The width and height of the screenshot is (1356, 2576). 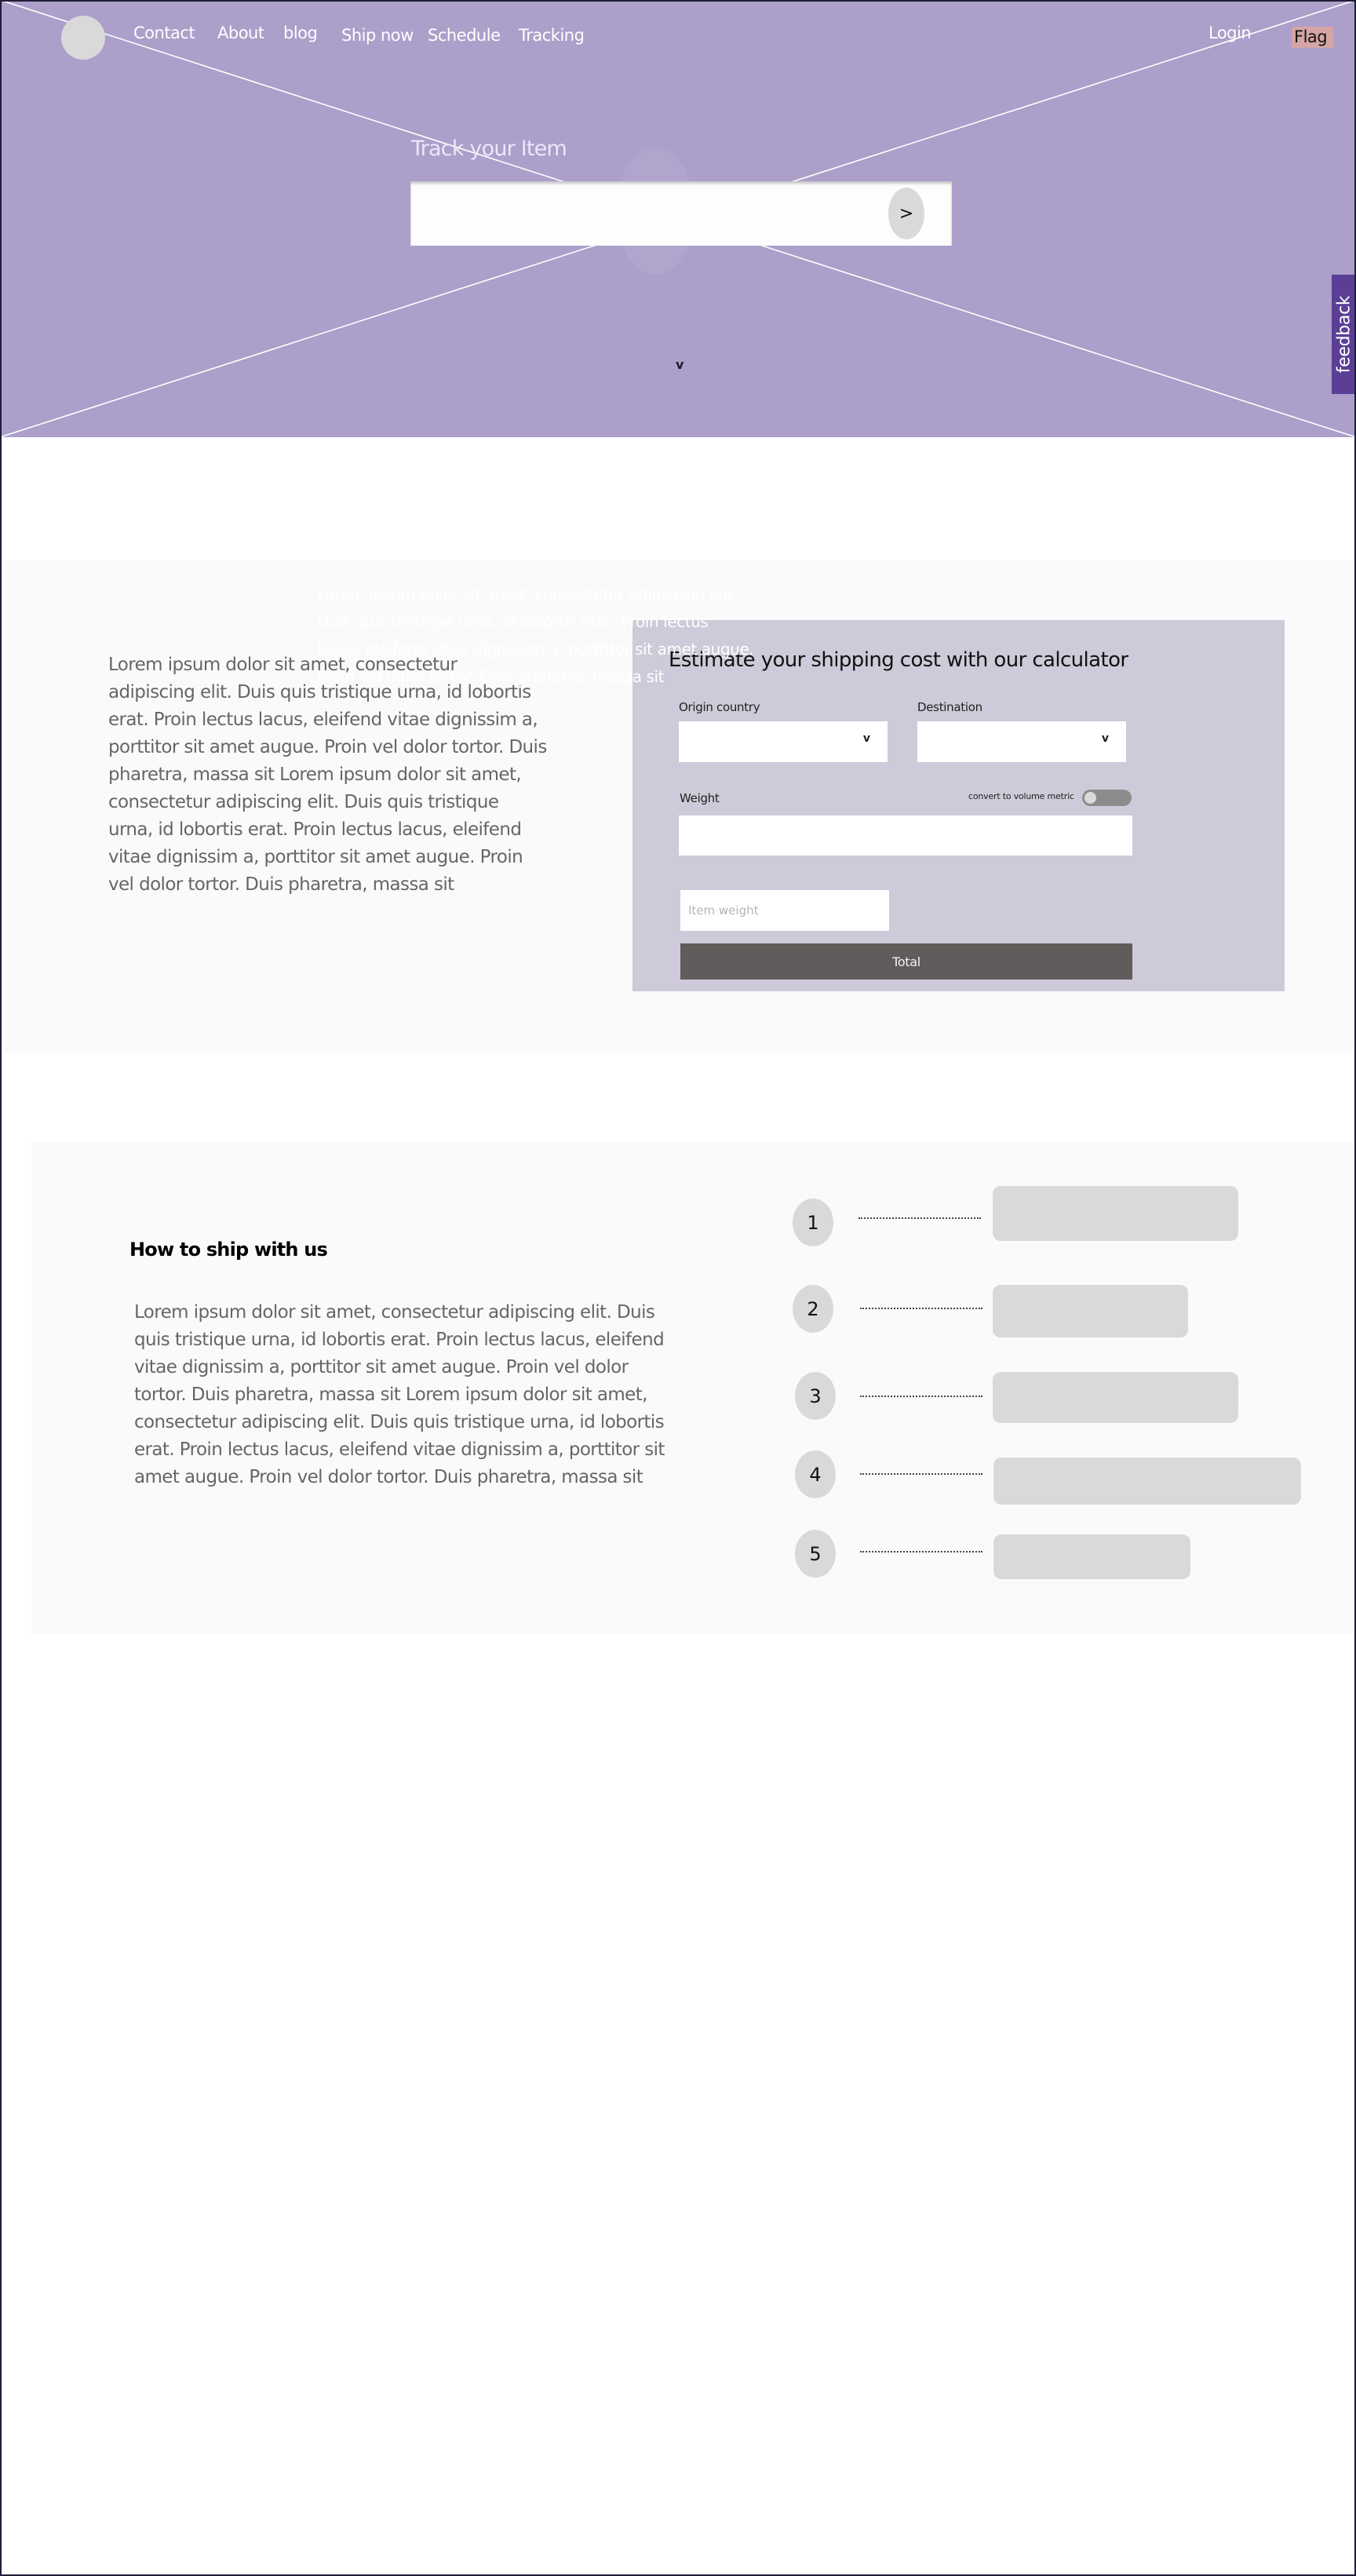 I want to click on toggle-knob, so click(x=1090, y=798).